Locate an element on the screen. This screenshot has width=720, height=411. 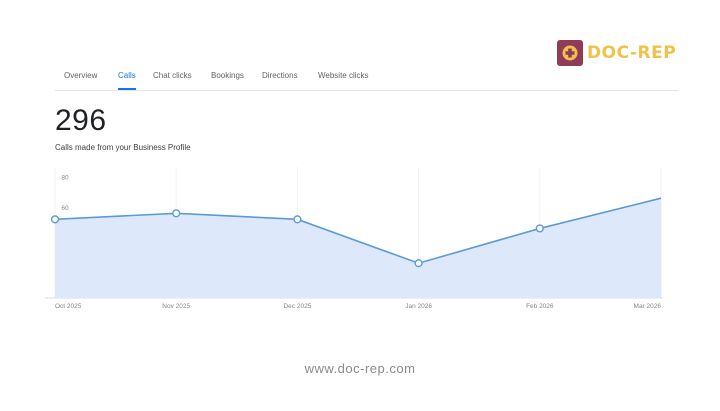
footer-url: www.doc-rep.com is located at coordinates (360, 368).